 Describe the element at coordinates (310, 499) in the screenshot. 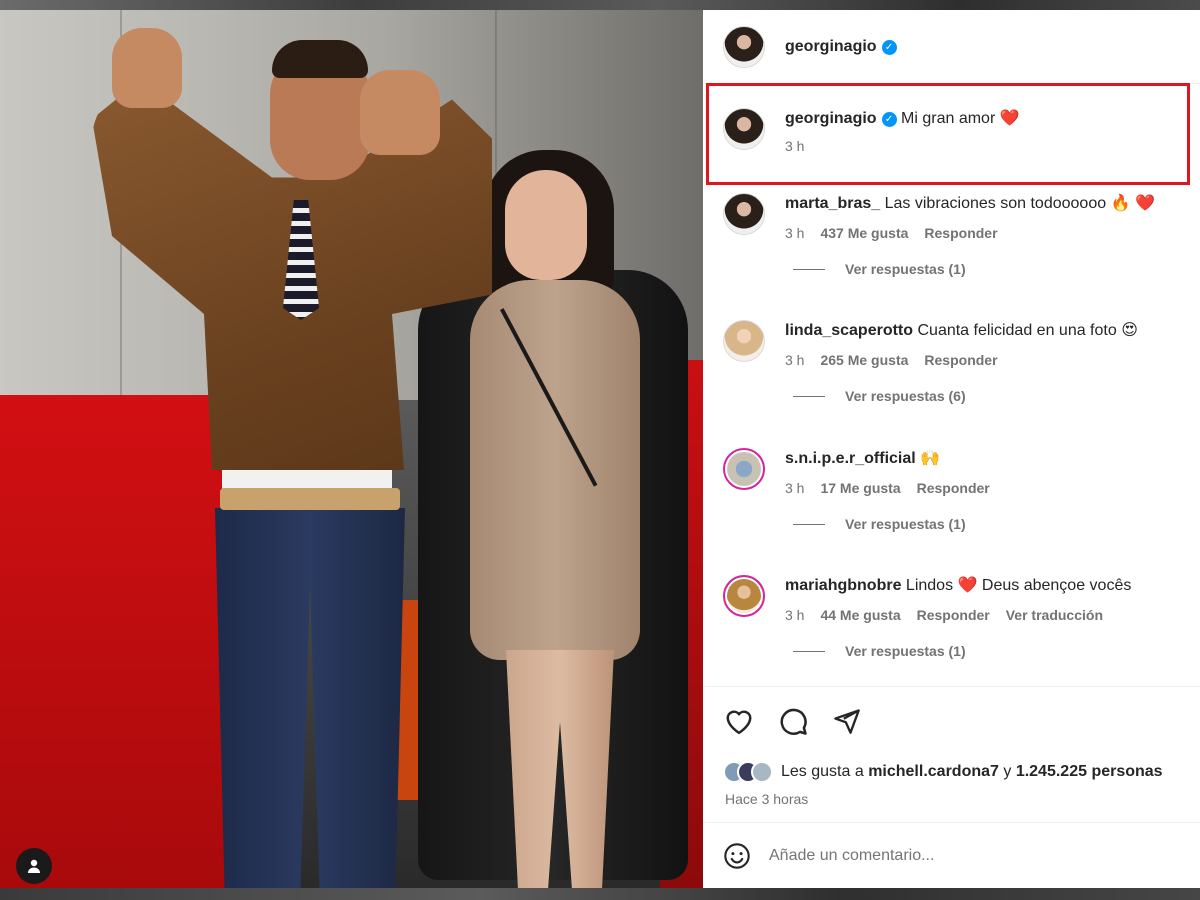

I see `photo-man-belt` at that location.